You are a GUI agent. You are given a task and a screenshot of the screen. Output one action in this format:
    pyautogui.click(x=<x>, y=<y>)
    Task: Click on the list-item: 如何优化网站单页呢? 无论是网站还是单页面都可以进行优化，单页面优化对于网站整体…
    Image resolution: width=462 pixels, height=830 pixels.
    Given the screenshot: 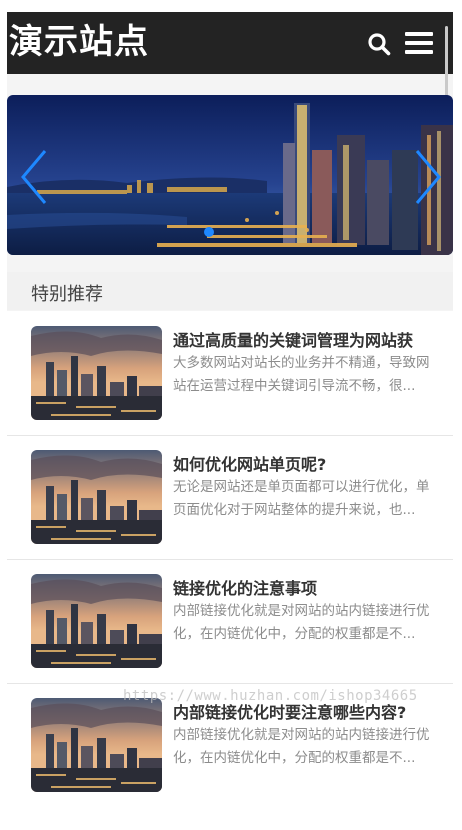 What is the action you would take?
    pyautogui.click(x=230, y=497)
    